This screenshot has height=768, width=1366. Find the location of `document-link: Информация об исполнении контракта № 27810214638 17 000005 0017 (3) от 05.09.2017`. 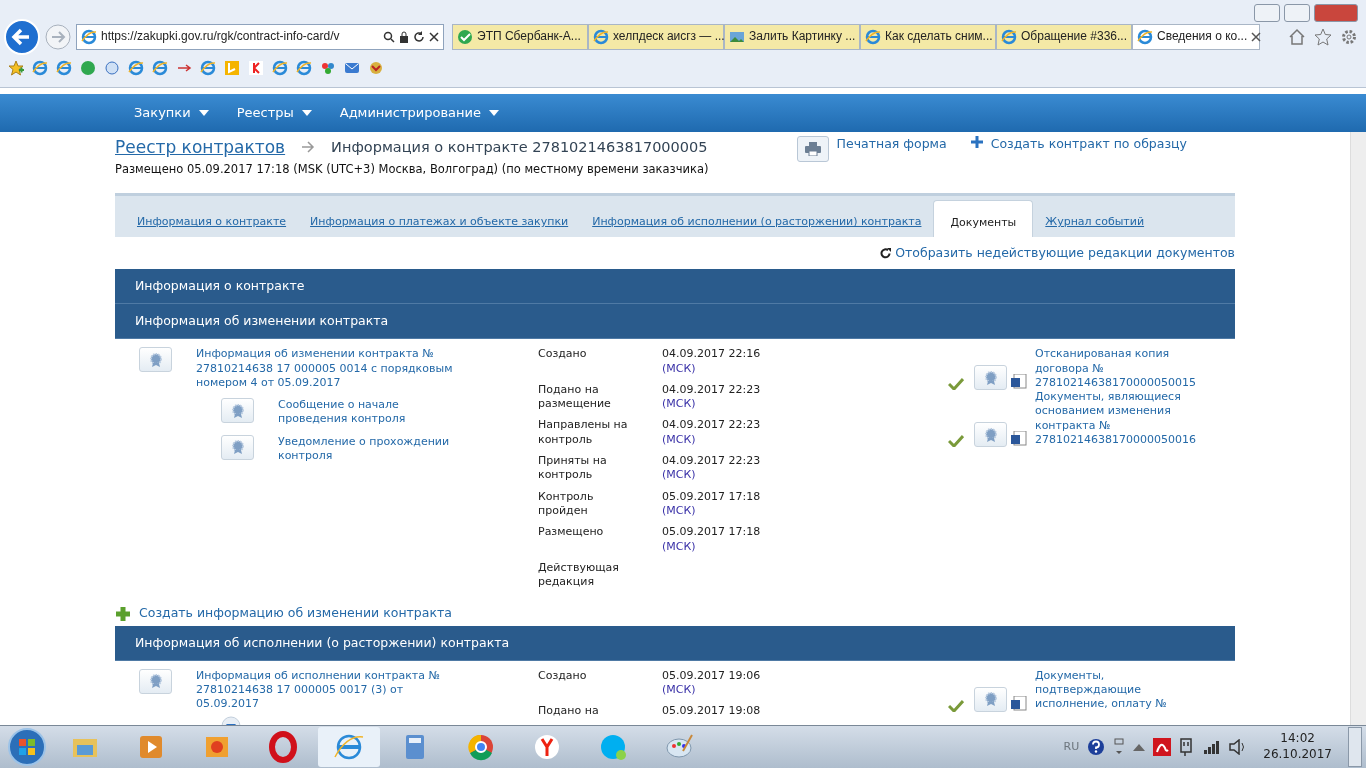

document-link: Информация об исполнении контракта № 27810214638 17 000005 0017 (3) от 05.09.2017 is located at coordinates (326, 690).